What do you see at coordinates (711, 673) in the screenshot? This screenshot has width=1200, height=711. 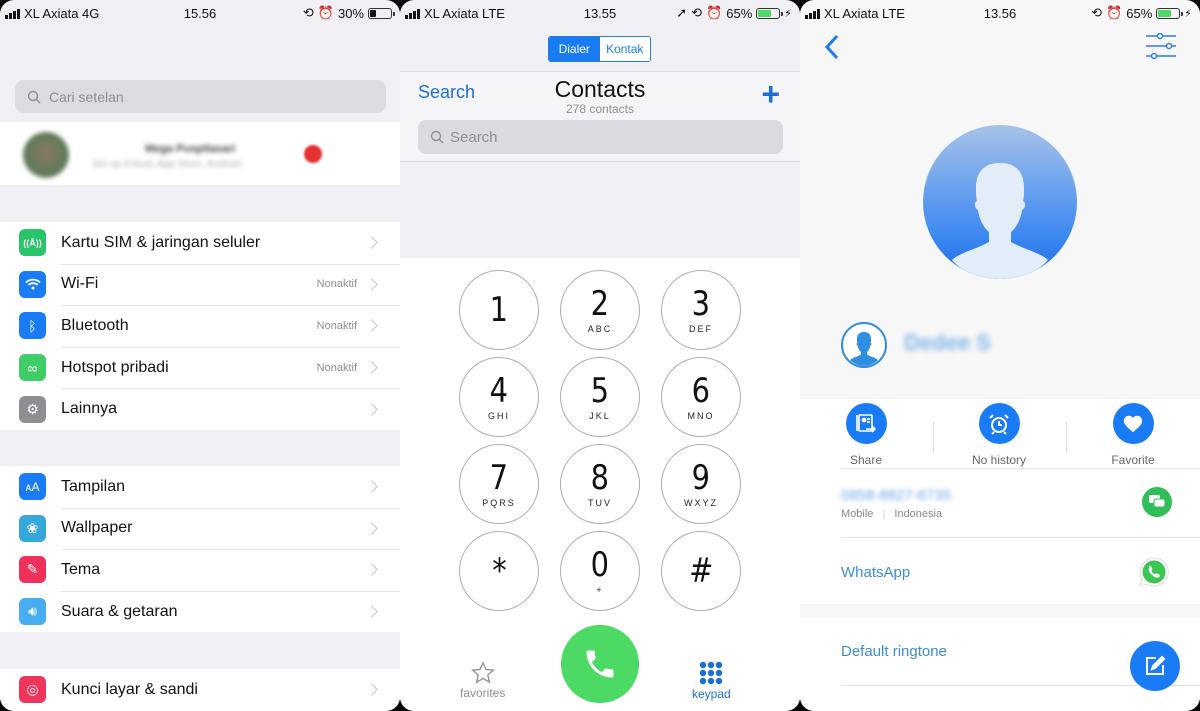 I see `keypad-icon` at bounding box center [711, 673].